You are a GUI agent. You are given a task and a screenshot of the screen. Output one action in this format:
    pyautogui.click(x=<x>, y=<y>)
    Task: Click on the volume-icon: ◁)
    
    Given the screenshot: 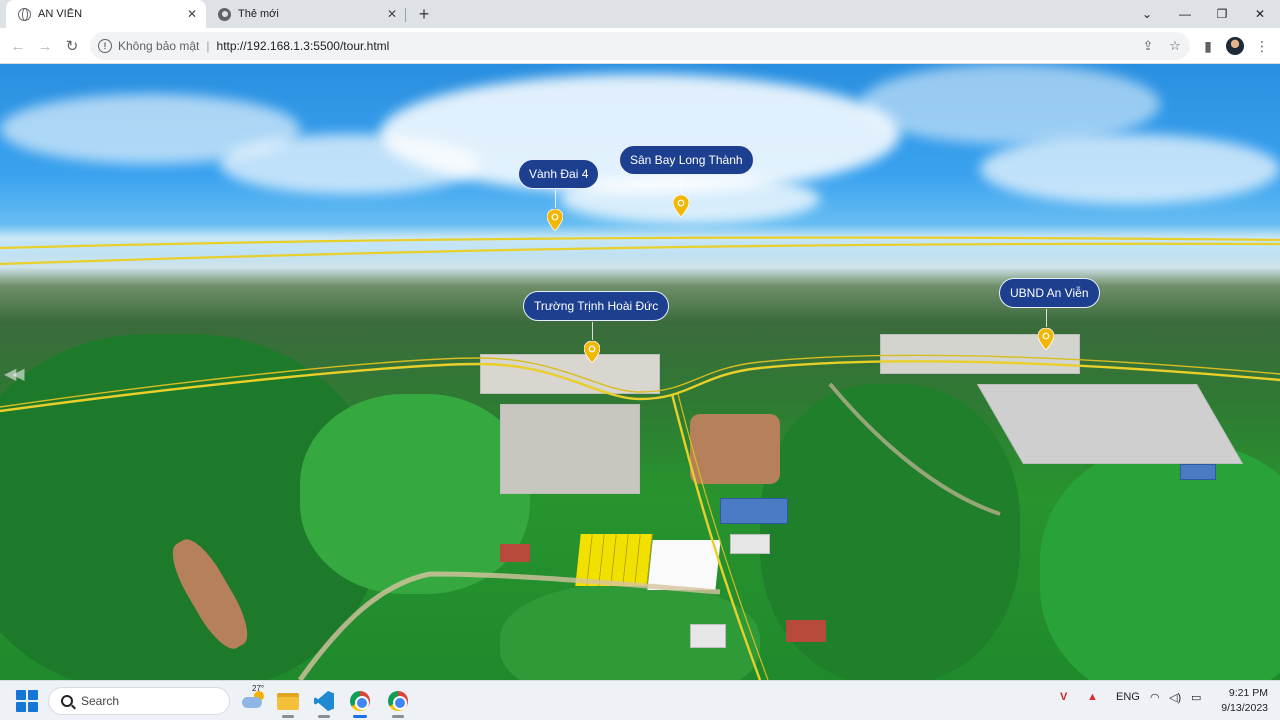 What is the action you would take?
    pyautogui.click(x=1175, y=697)
    